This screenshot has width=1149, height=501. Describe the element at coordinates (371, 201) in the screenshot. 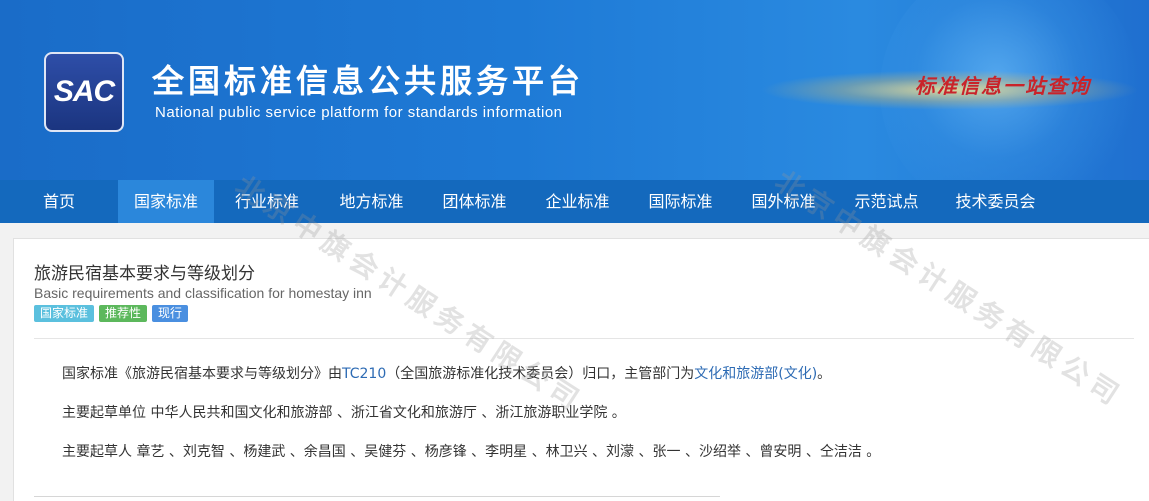

I see `nav-item-local: 地方标准` at that location.